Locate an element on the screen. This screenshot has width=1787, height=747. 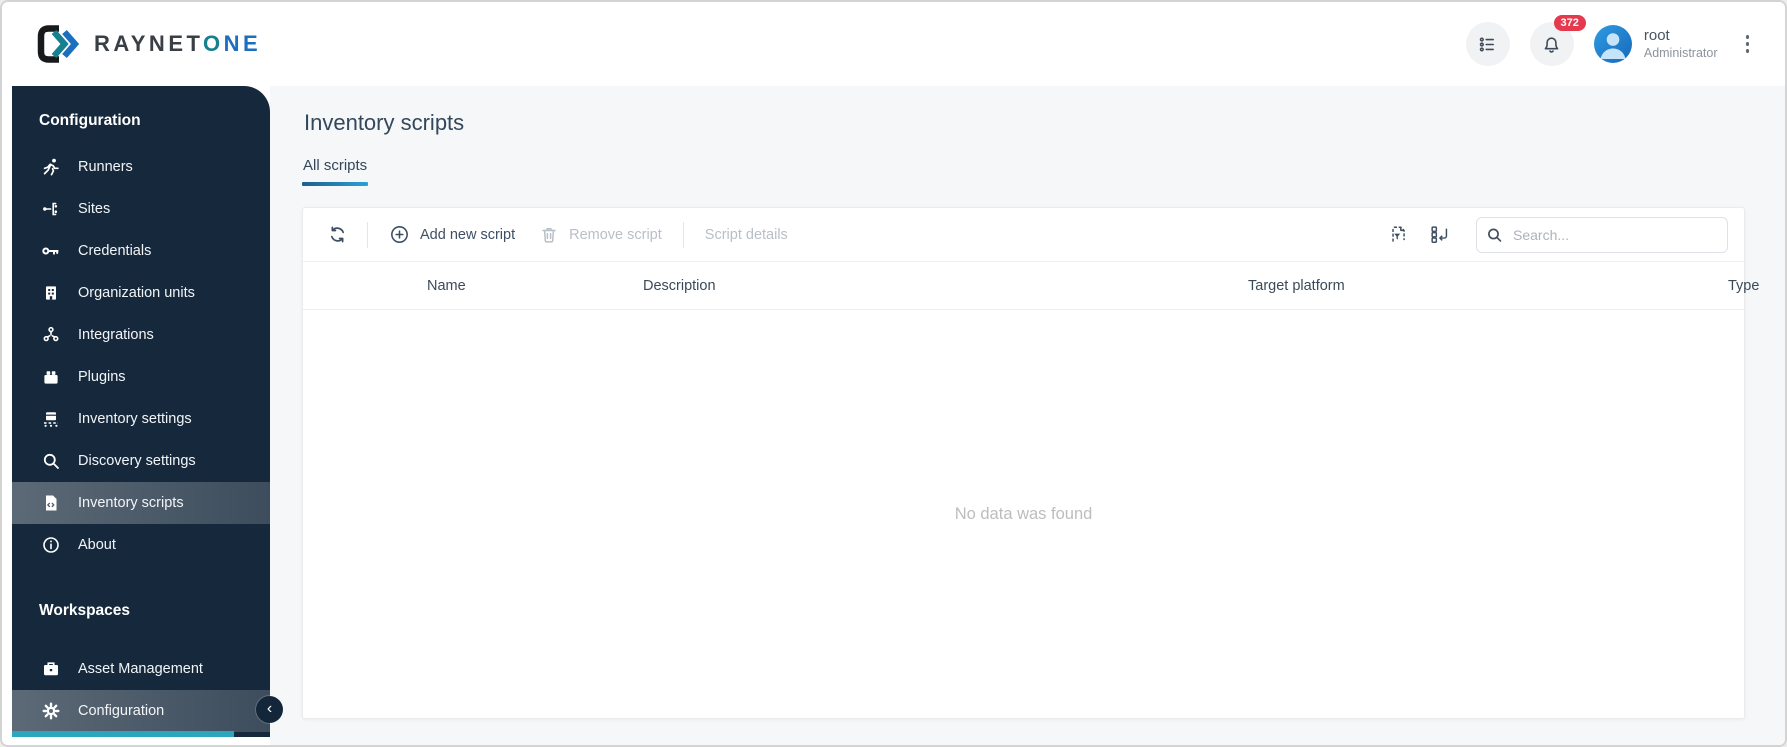
script-file-icon is located at coordinates (51, 503).